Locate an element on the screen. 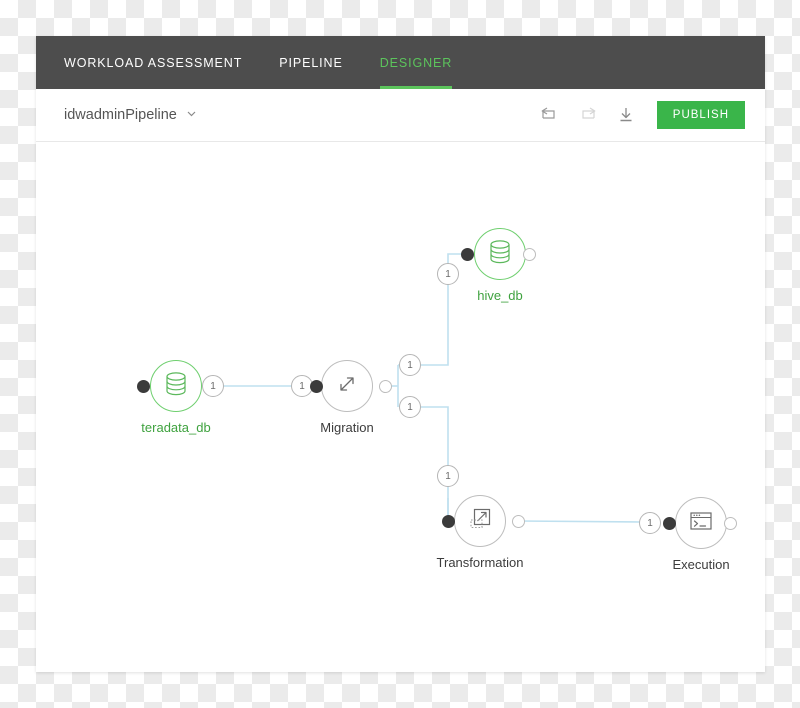 Image resolution: width=800 pixels, height=708 pixels. node-teradata-db-input-port is located at coordinates (143, 386).